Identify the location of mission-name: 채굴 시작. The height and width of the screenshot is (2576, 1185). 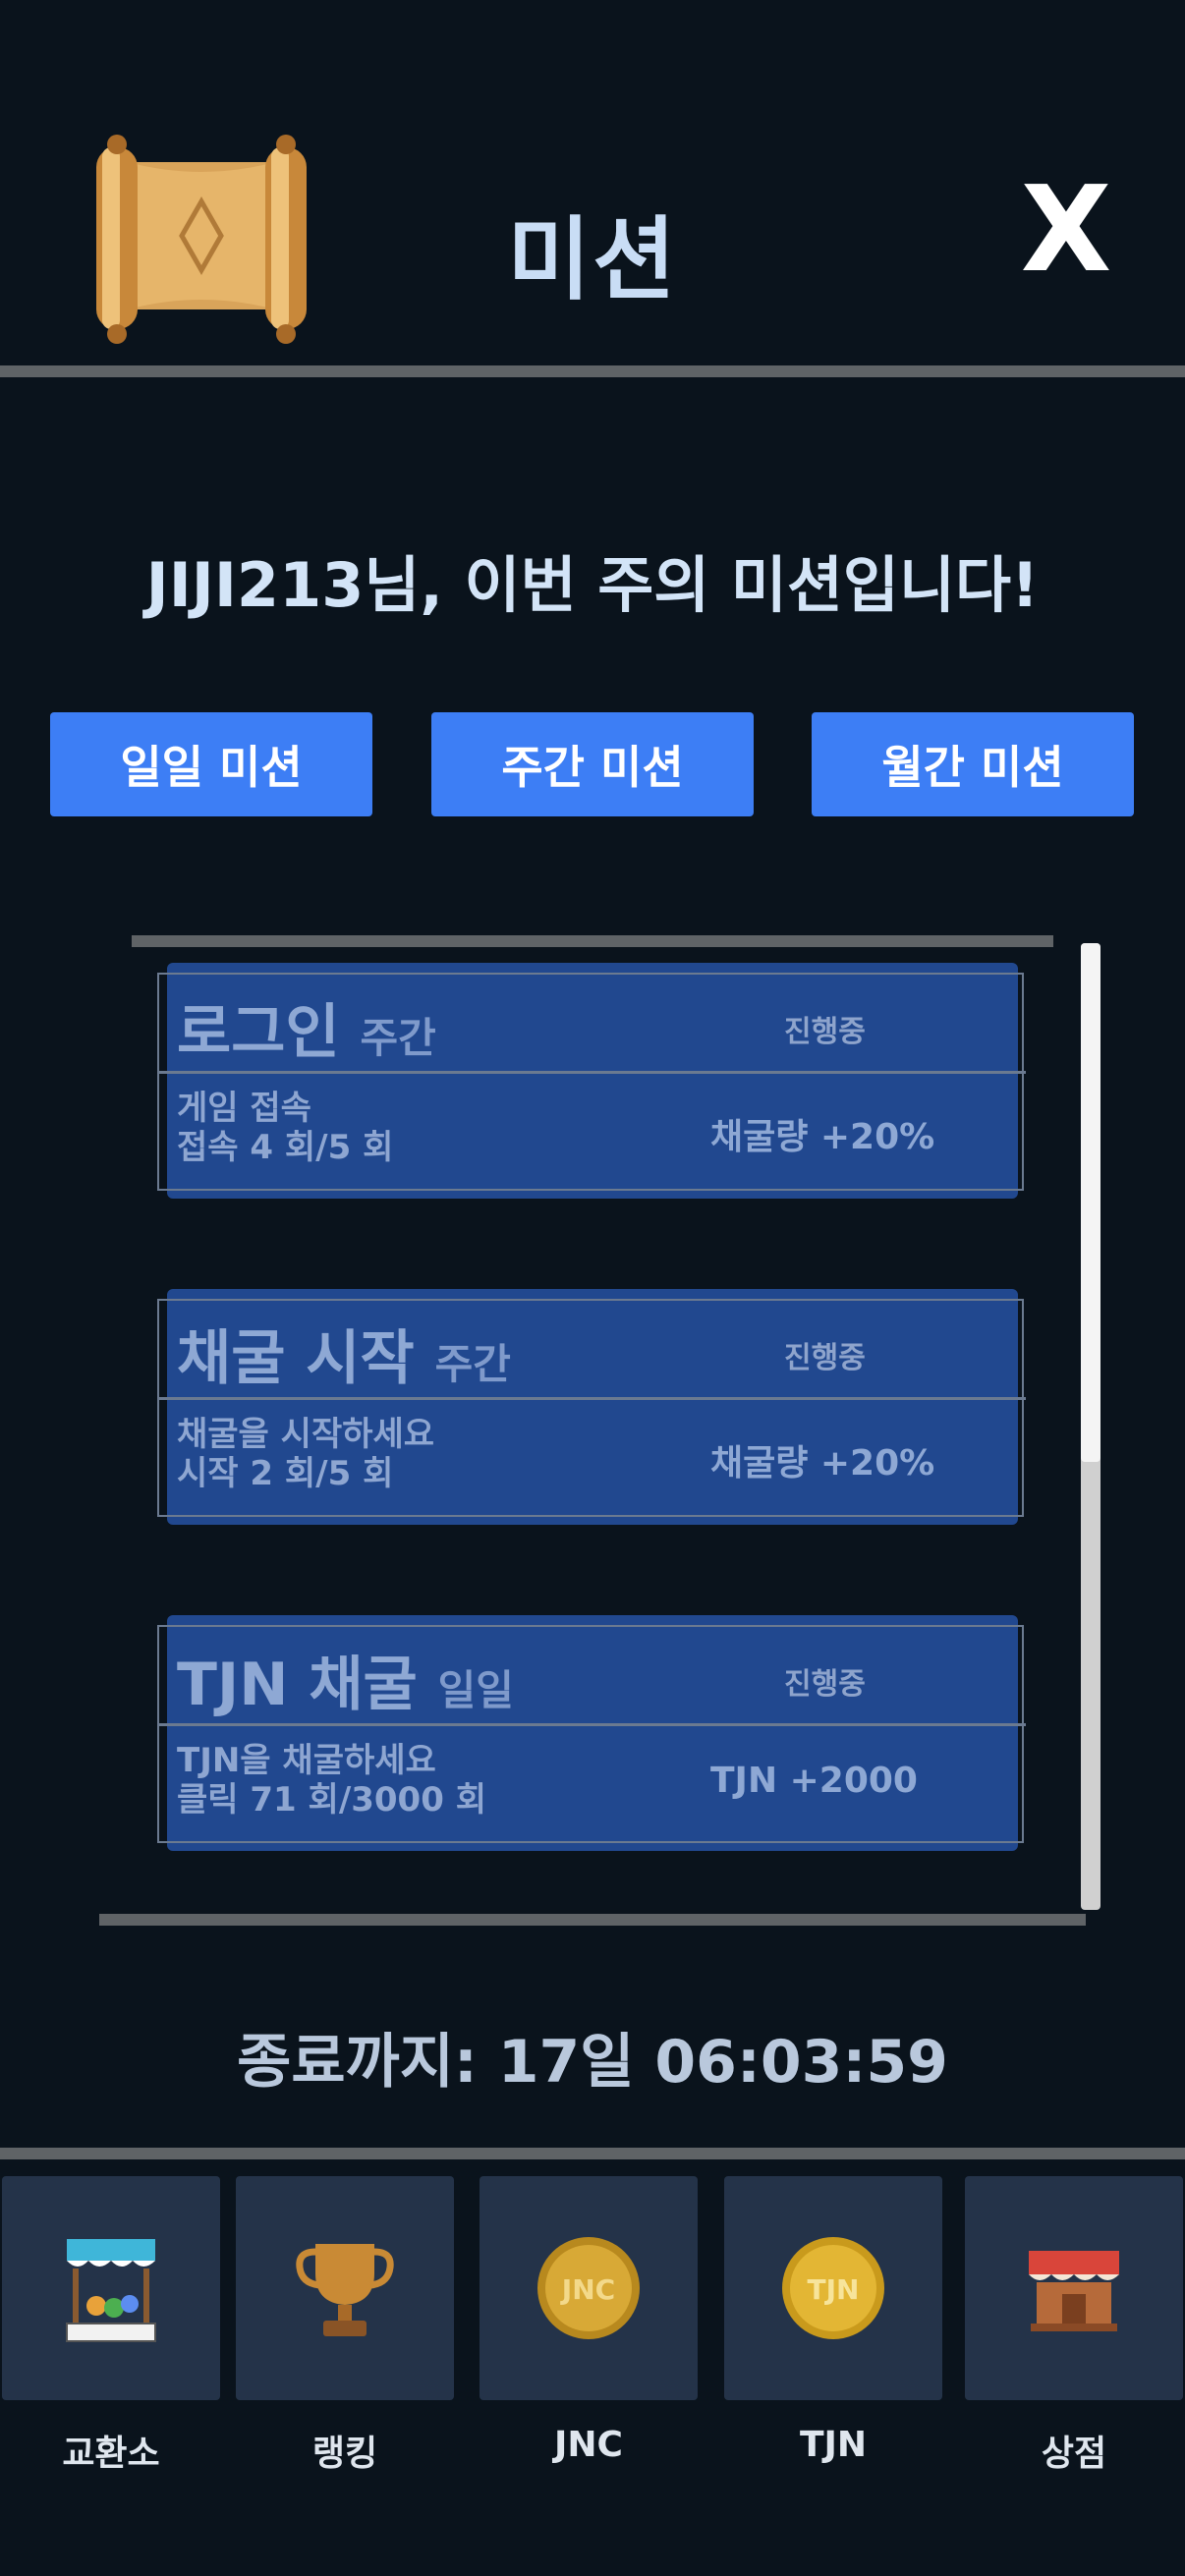
(296, 1358).